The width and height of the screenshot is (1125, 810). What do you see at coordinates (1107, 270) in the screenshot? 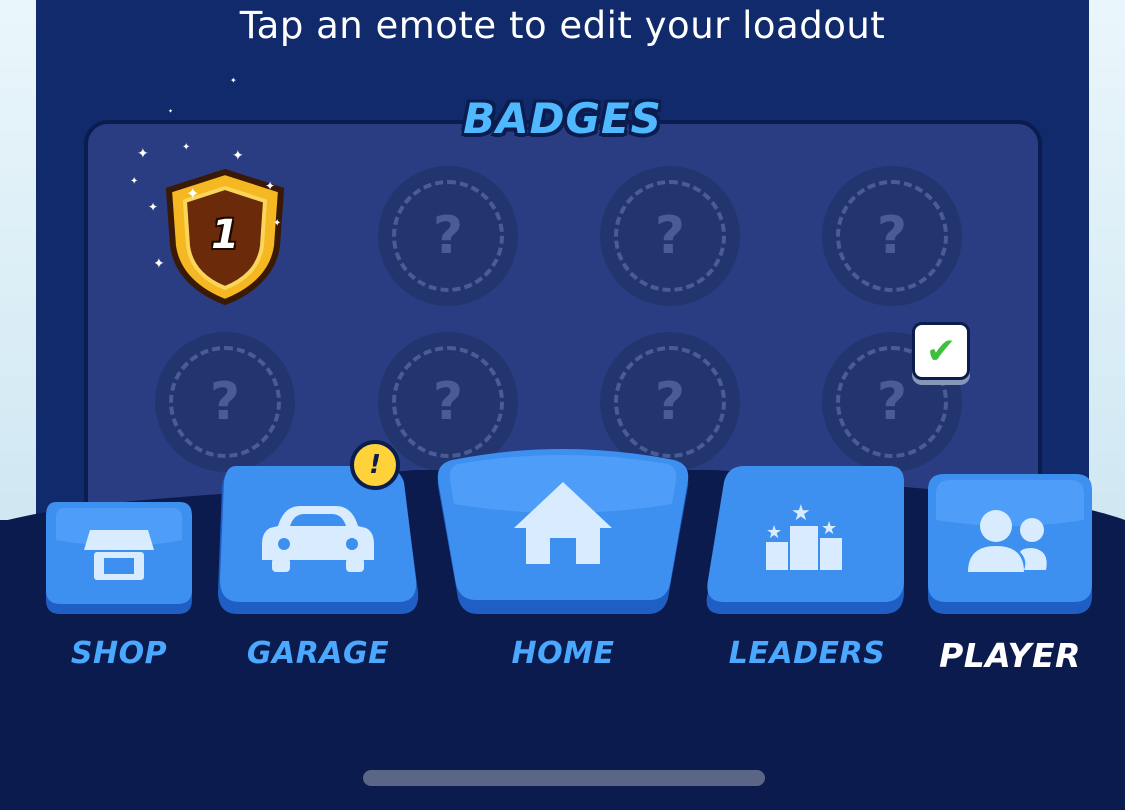
I see `background-right` at bounding box center [1107, 270].